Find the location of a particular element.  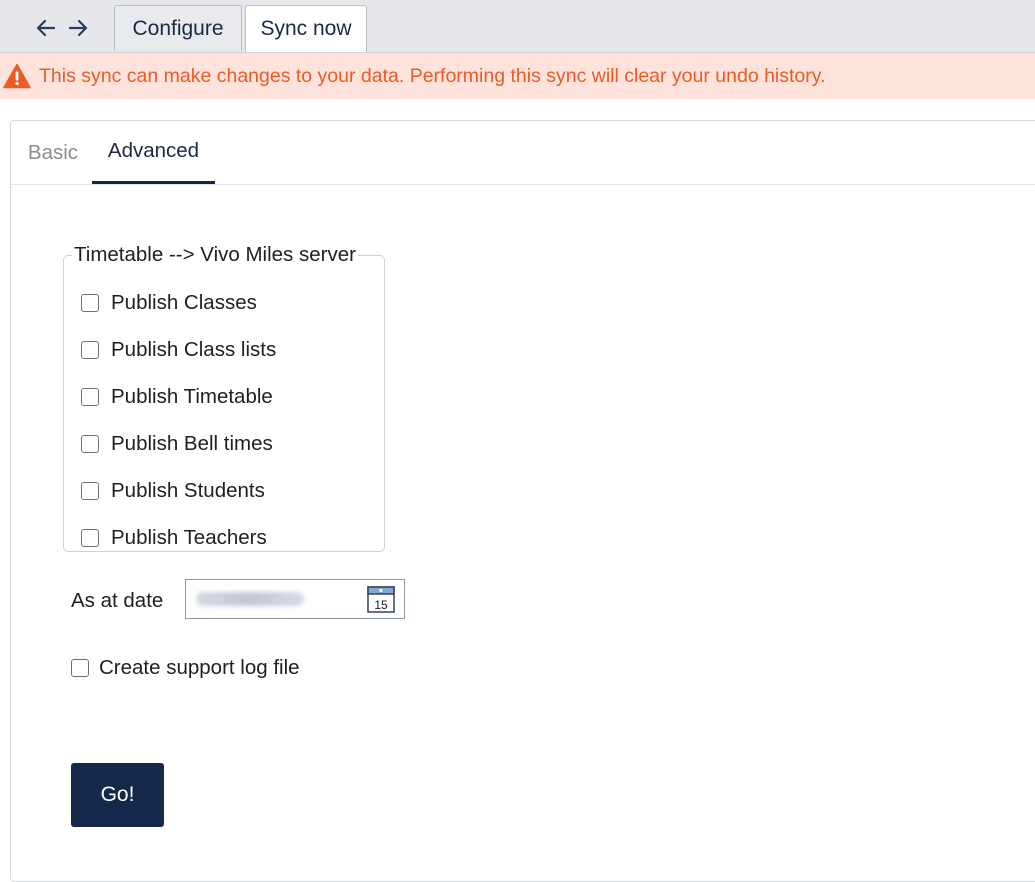

arrow-right-icon is located at coordinates (78, 28).